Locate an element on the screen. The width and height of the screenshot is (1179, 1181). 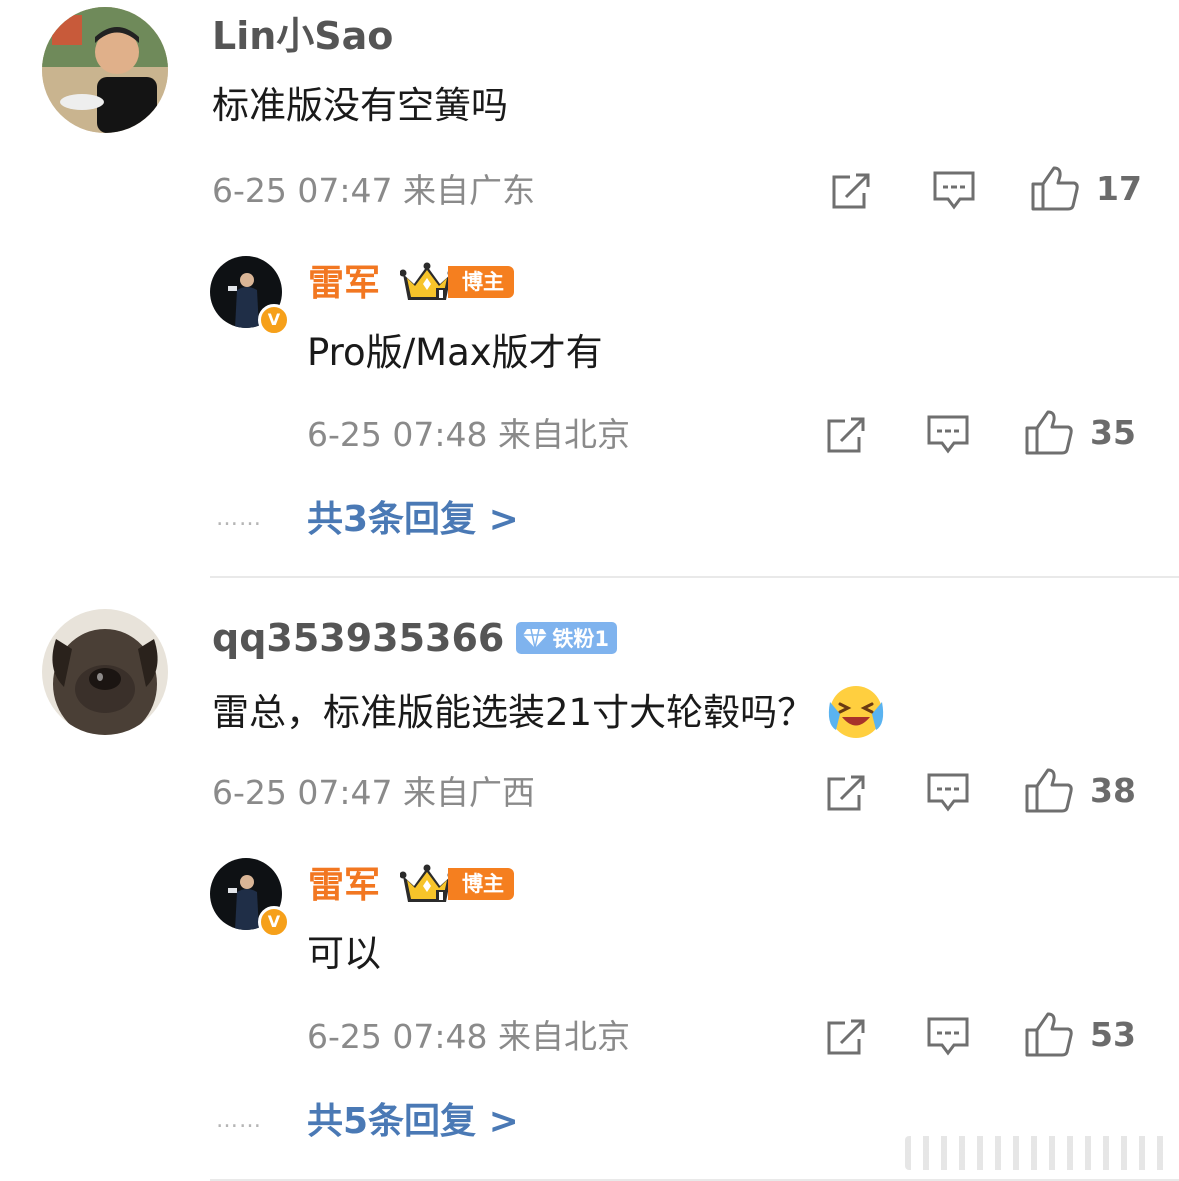
view-more-replies-link: 共5条回复 > is located at coordinates (413, 1122).